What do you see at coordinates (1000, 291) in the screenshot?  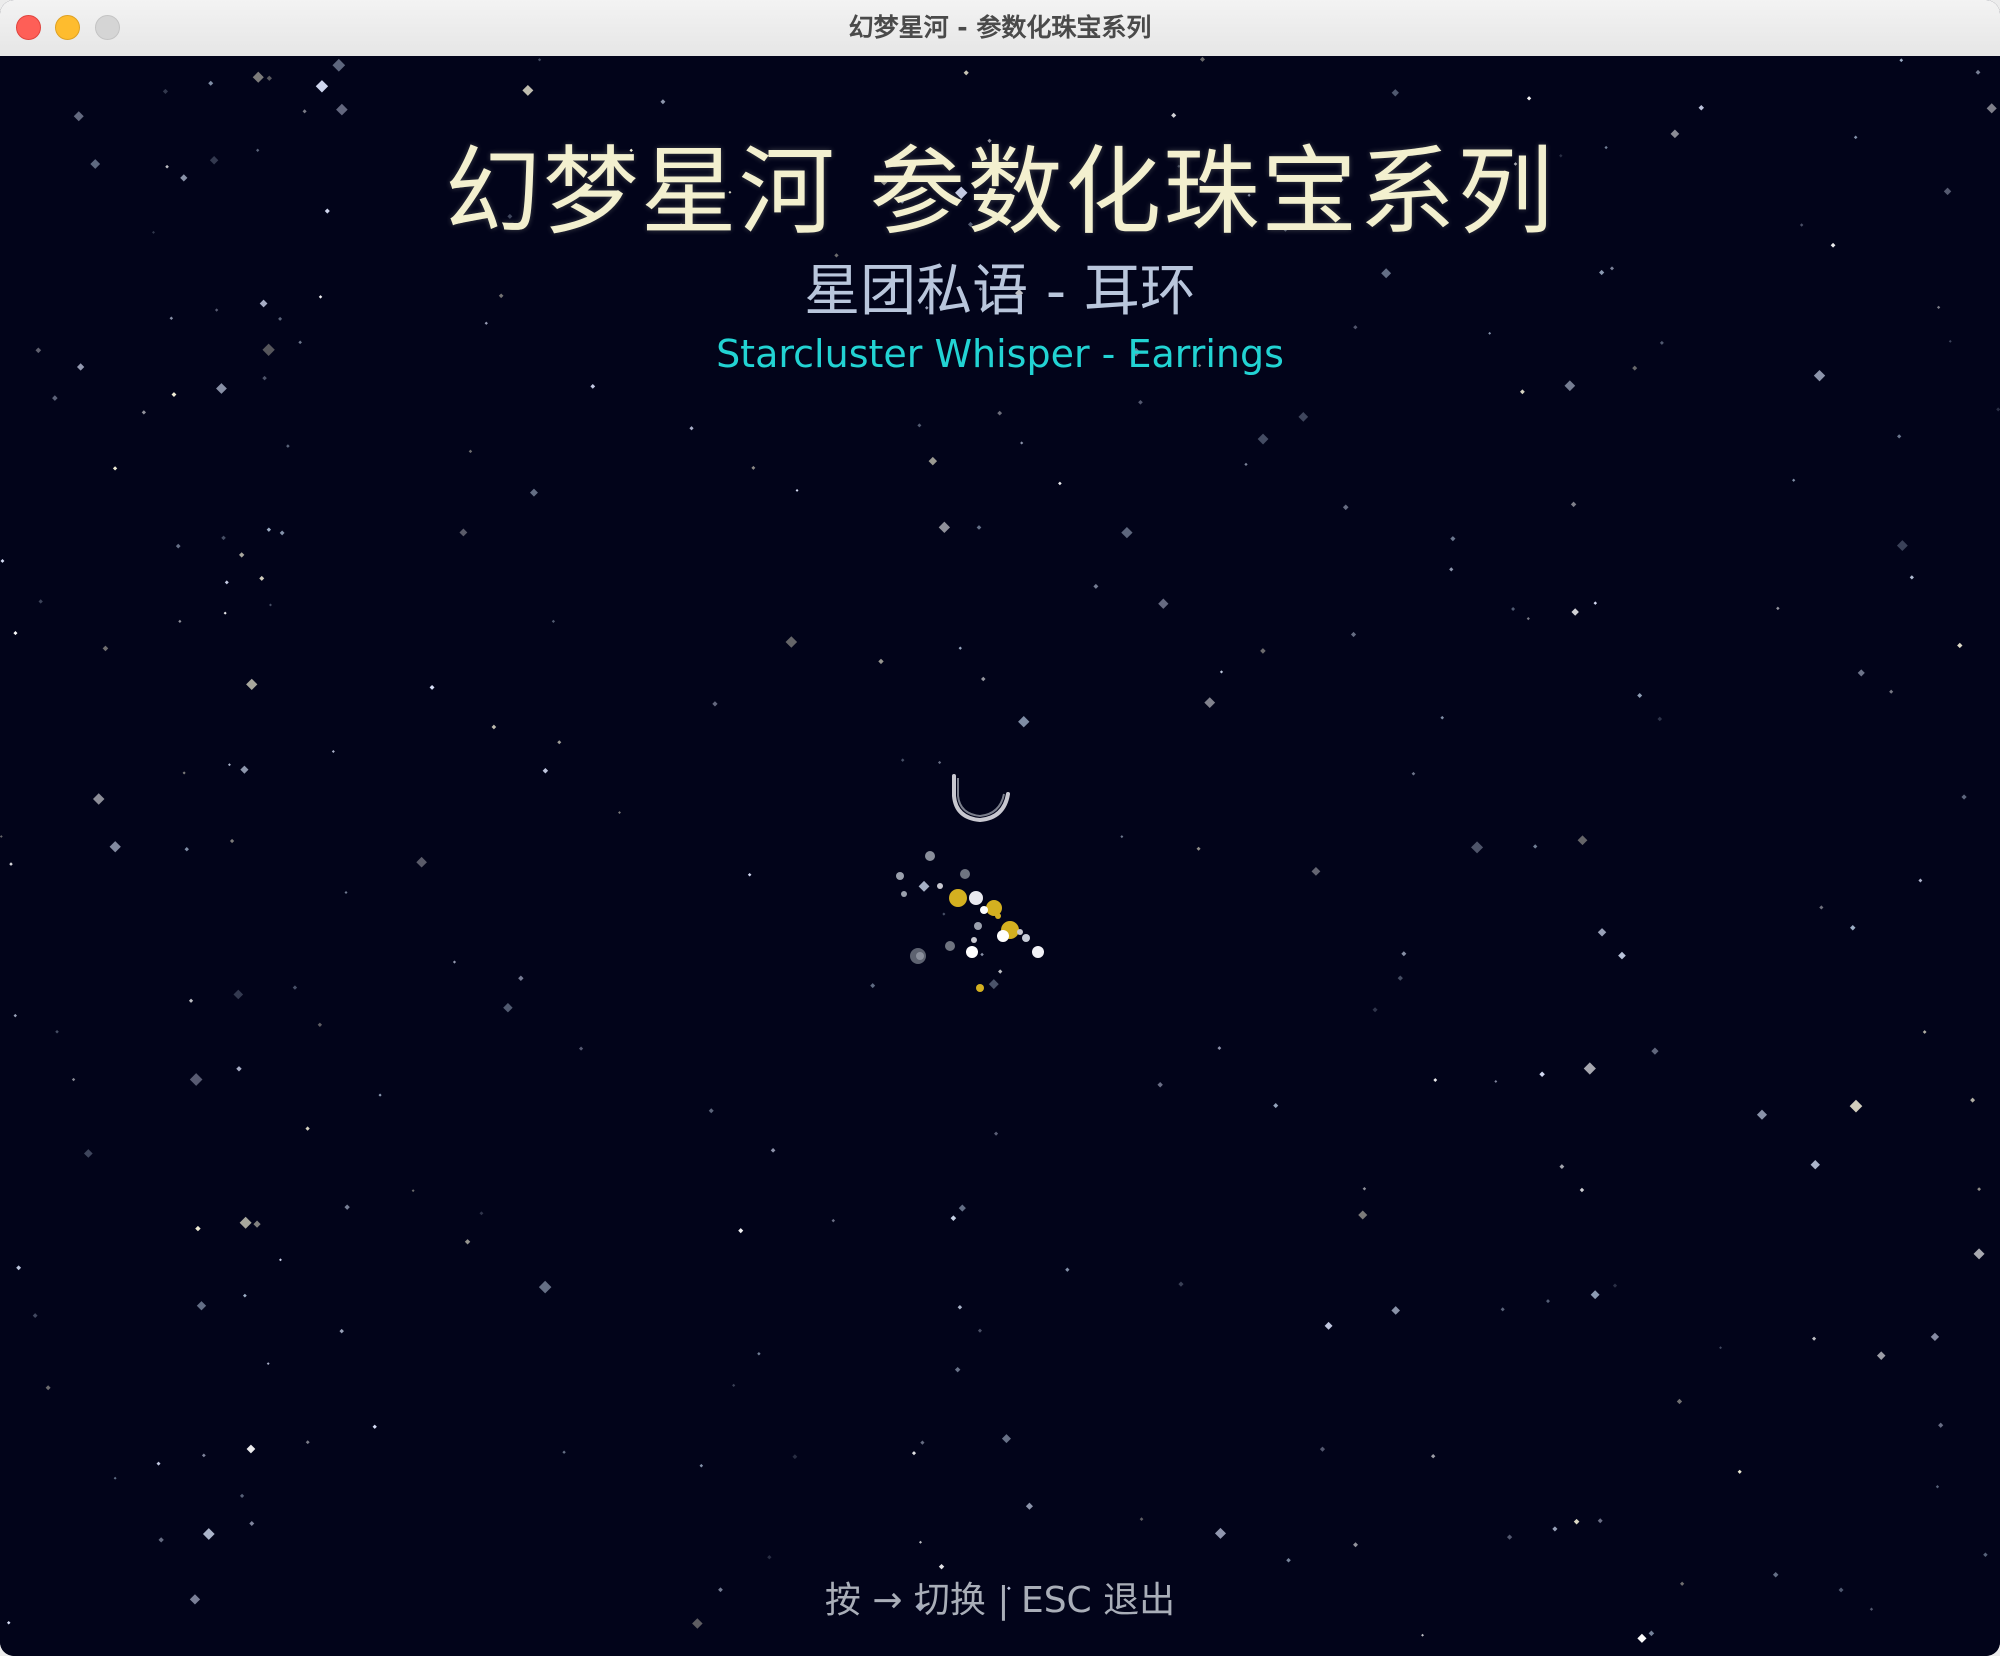 I see `subtitle-chinese: 星团私语 - 耳环` at bounding box center [1000, 291].